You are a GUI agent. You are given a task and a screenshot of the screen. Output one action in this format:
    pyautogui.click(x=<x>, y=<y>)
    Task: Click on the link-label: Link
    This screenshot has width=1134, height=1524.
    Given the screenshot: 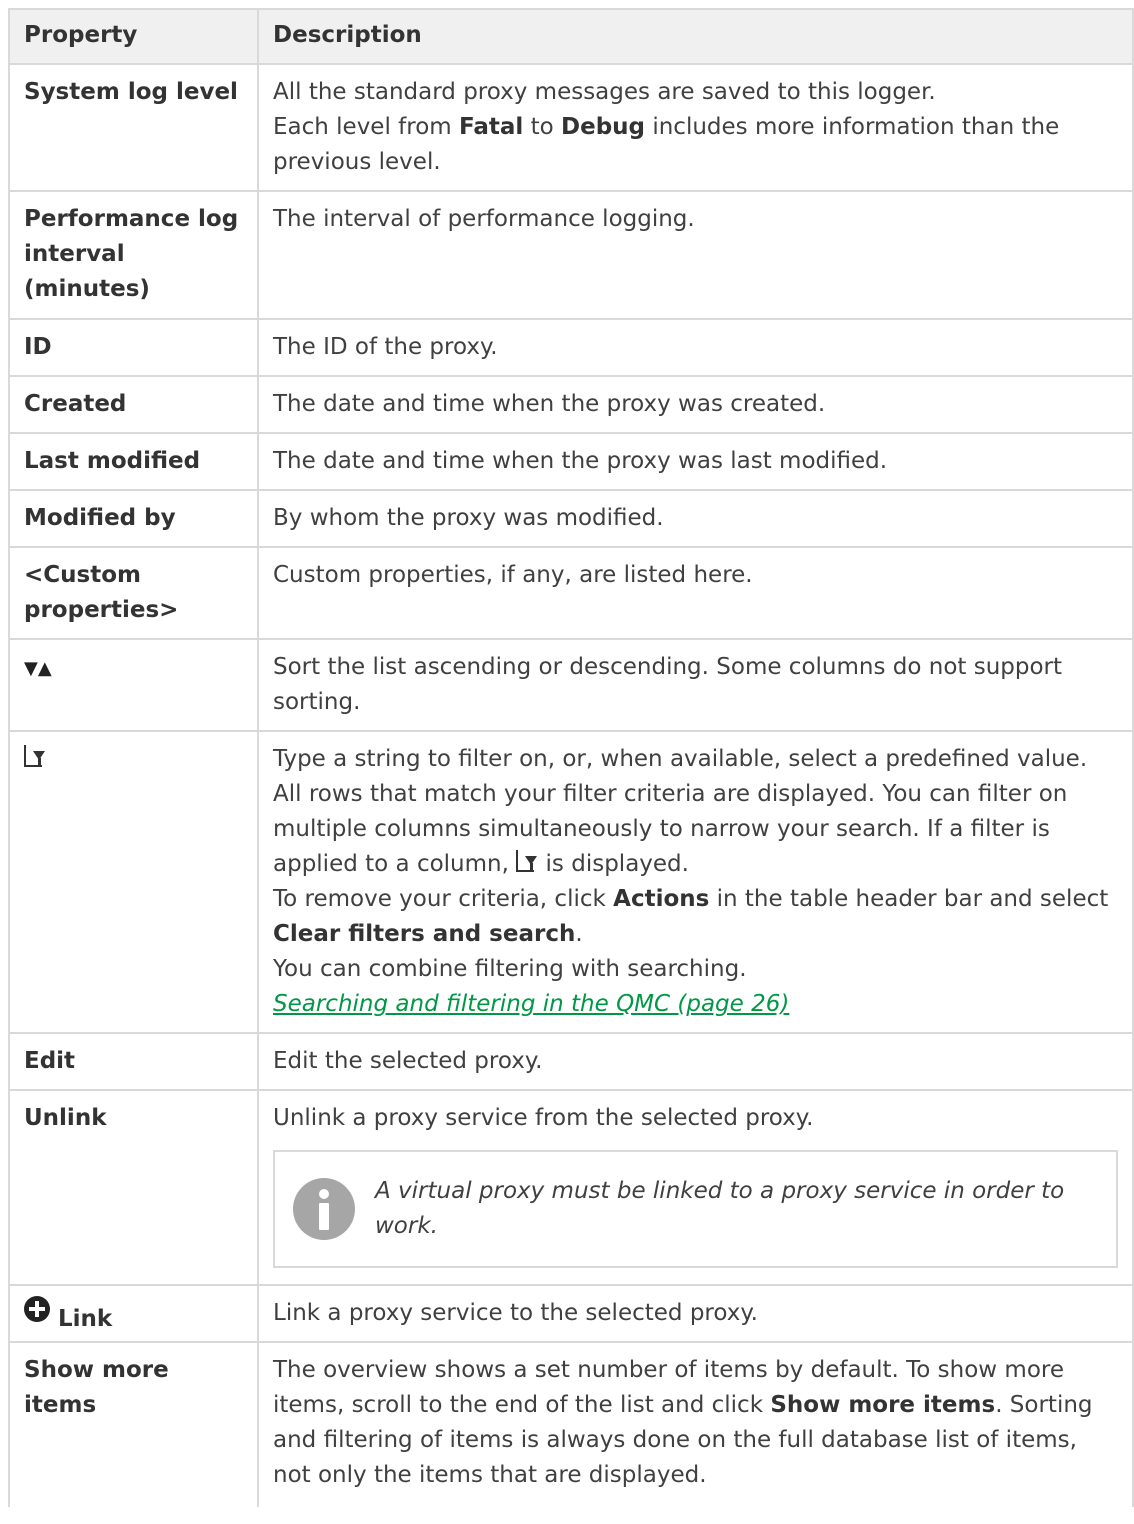 What is the action you would take?
    pyautogui.click(x=85, y=1319)
    